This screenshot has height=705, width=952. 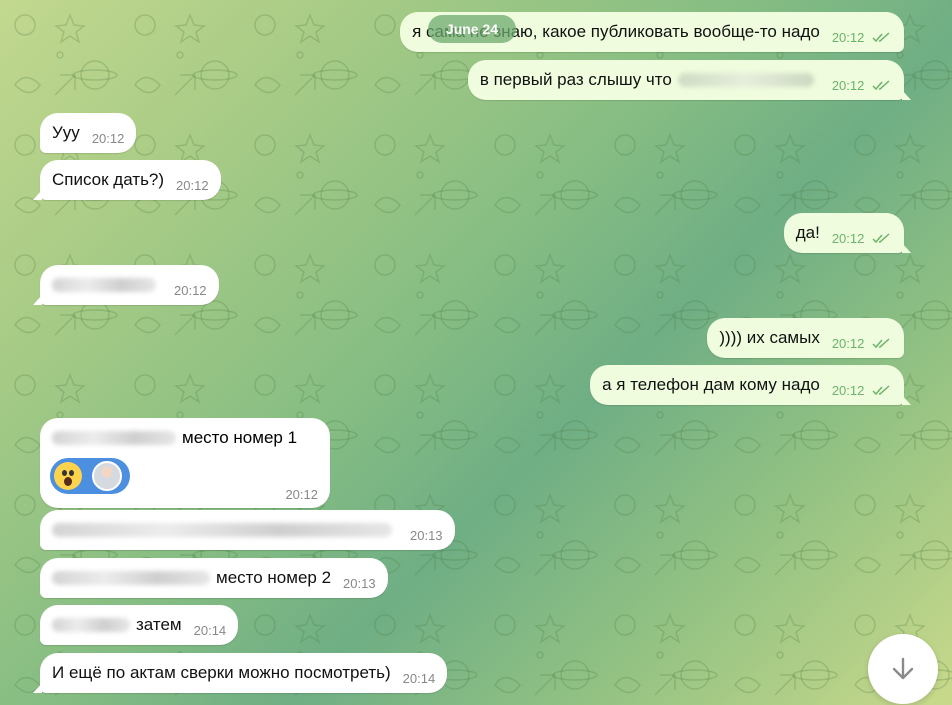 What do you see at coordinates (472, 29) in the screenshot?
I see `date-separator: June 24` at bounding box center [472, 29].